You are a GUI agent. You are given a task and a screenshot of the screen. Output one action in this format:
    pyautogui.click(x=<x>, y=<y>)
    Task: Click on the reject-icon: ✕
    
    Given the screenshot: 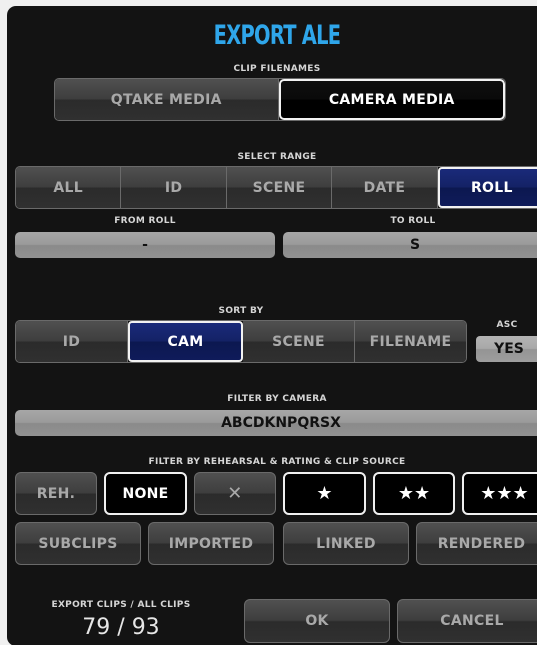 What is the action you would take?
    pyautogui.click(x=235, y=493)
    